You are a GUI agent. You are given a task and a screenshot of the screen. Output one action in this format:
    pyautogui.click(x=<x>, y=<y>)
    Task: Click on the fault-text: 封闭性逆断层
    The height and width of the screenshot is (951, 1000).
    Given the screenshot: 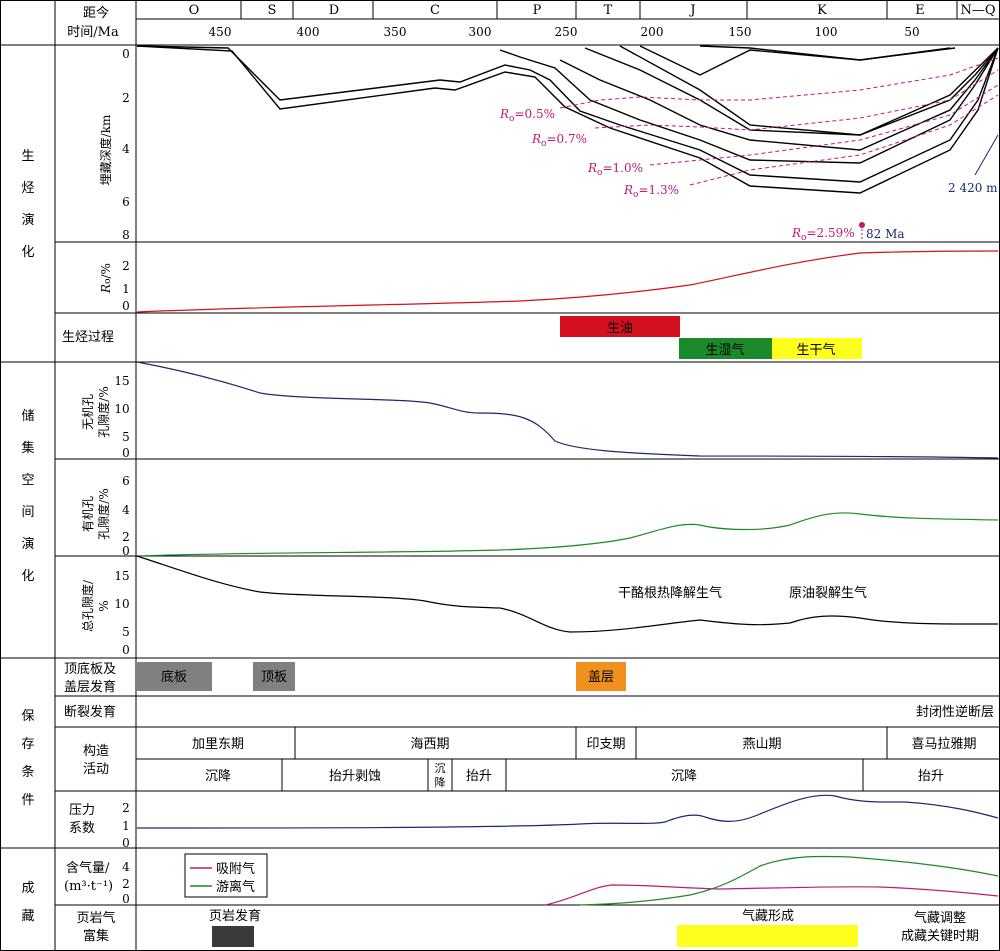 What is the action you would take?
    pyautogui.click(x=955, y=712)
    